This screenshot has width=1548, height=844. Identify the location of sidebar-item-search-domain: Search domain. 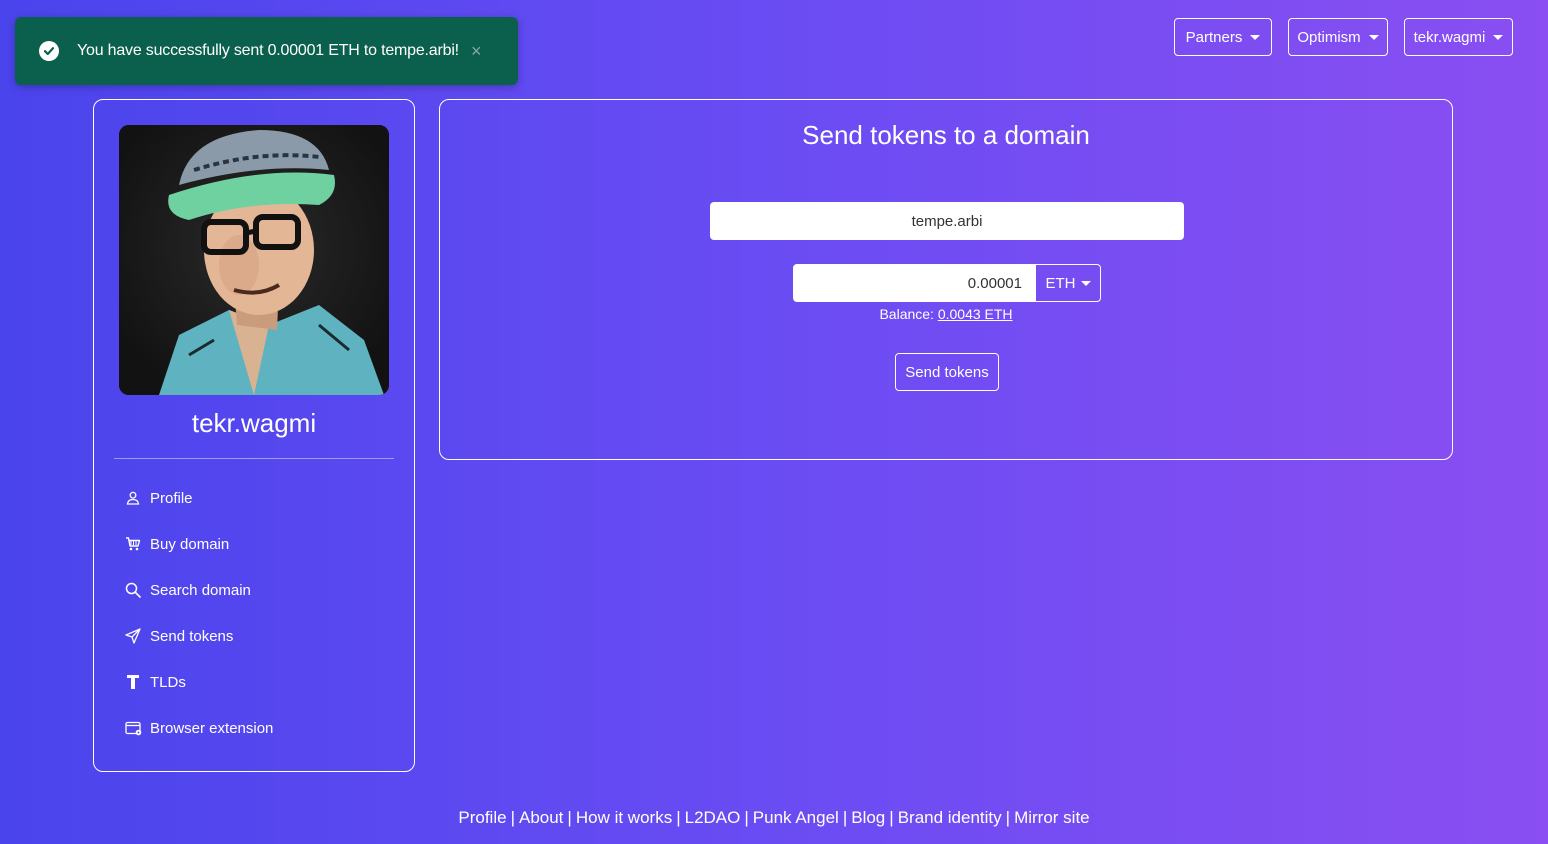
(187, 590).